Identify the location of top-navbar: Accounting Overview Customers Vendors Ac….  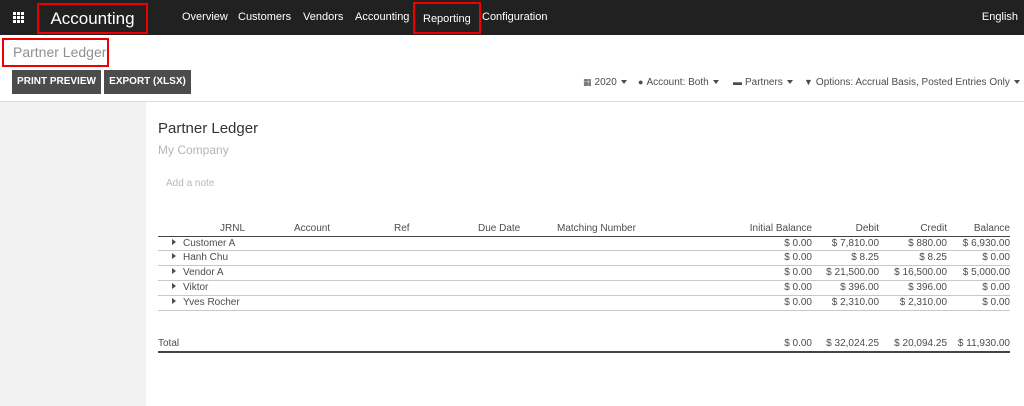
(512, 17).